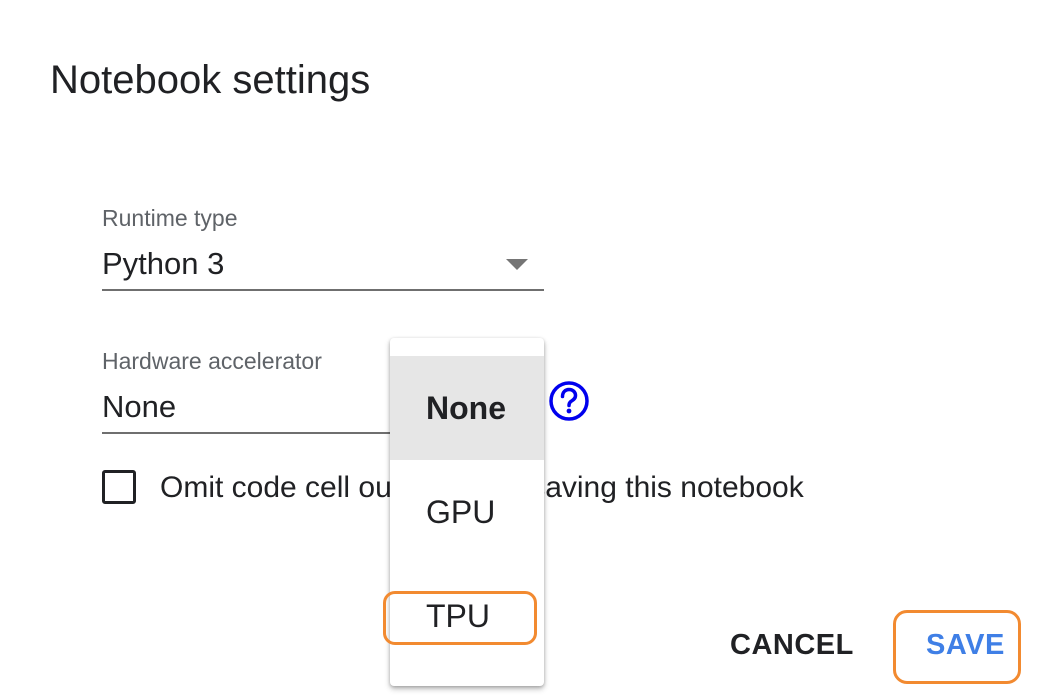 This screenshot has width=1053, height=700. I want to click on menu-option-gpu: GPU, so click(467, 512).